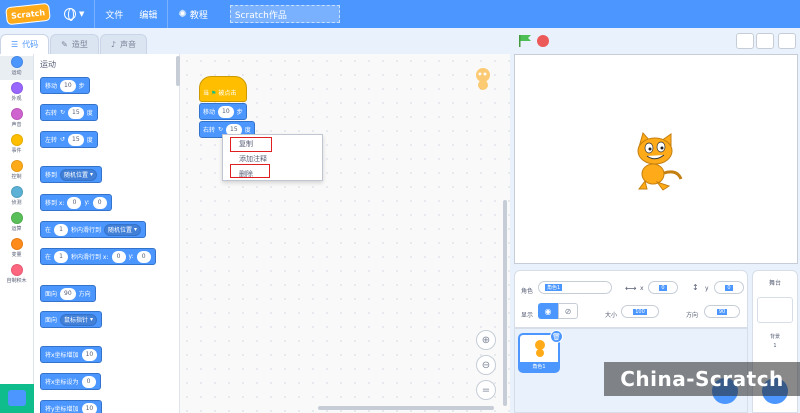 Image resolution: width=800 pixels, height=413 pixels. I want to click on x-value: 0, so click(663, 287).